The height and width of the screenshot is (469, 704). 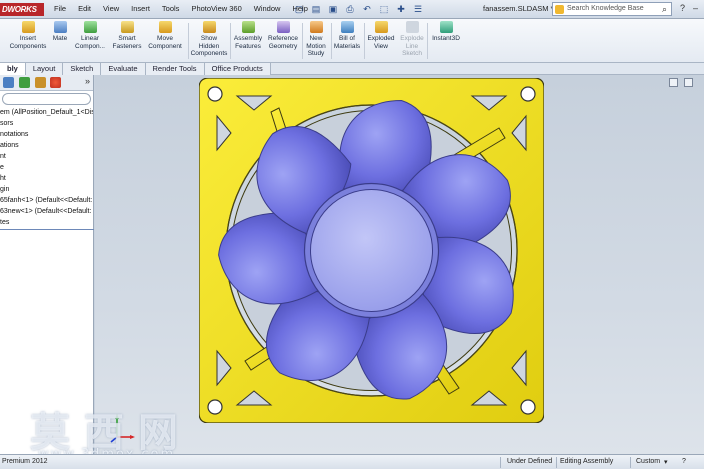 I want to click on menu-view: View, so click(x=111, y=8).